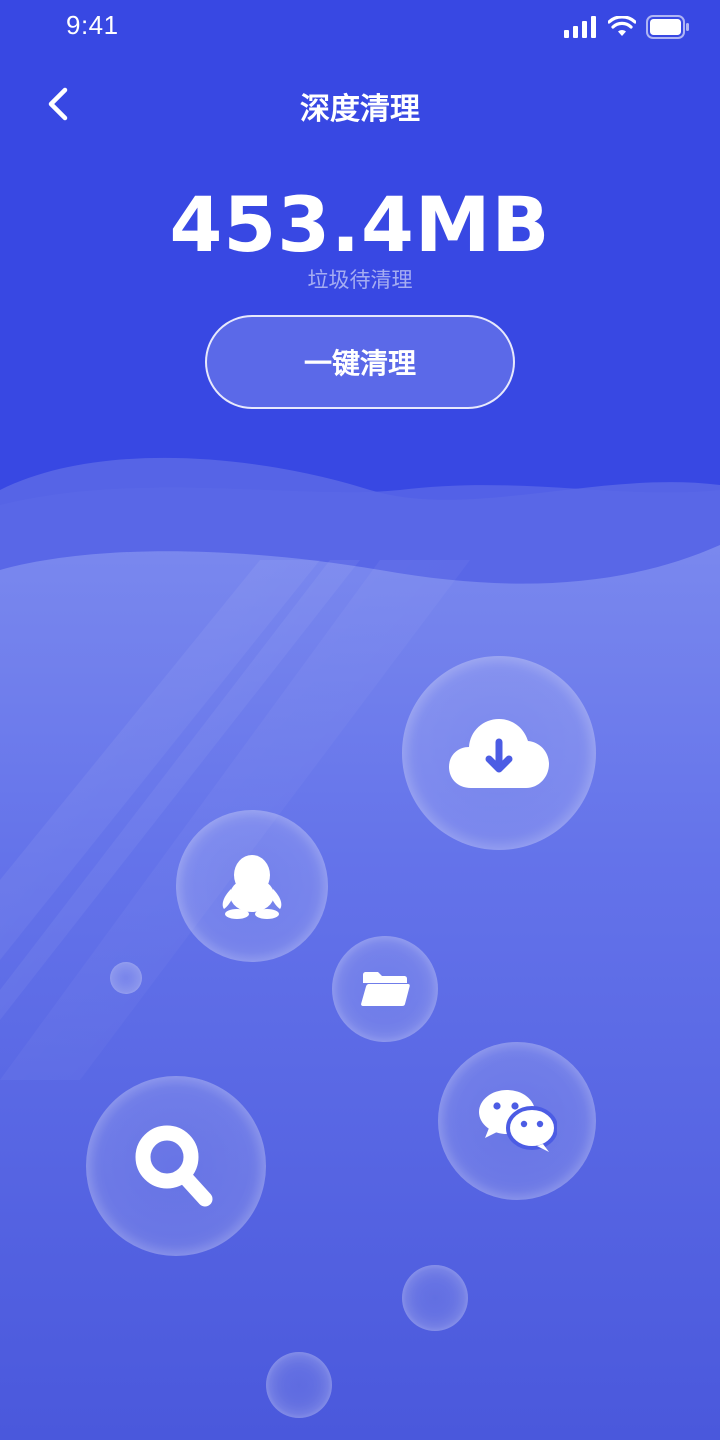 This screenshot has height=1440, width=720. What do you see at coordinates (667, 27) in the screenshot?
I see `battery-icon` at bounding box center [667, 27].